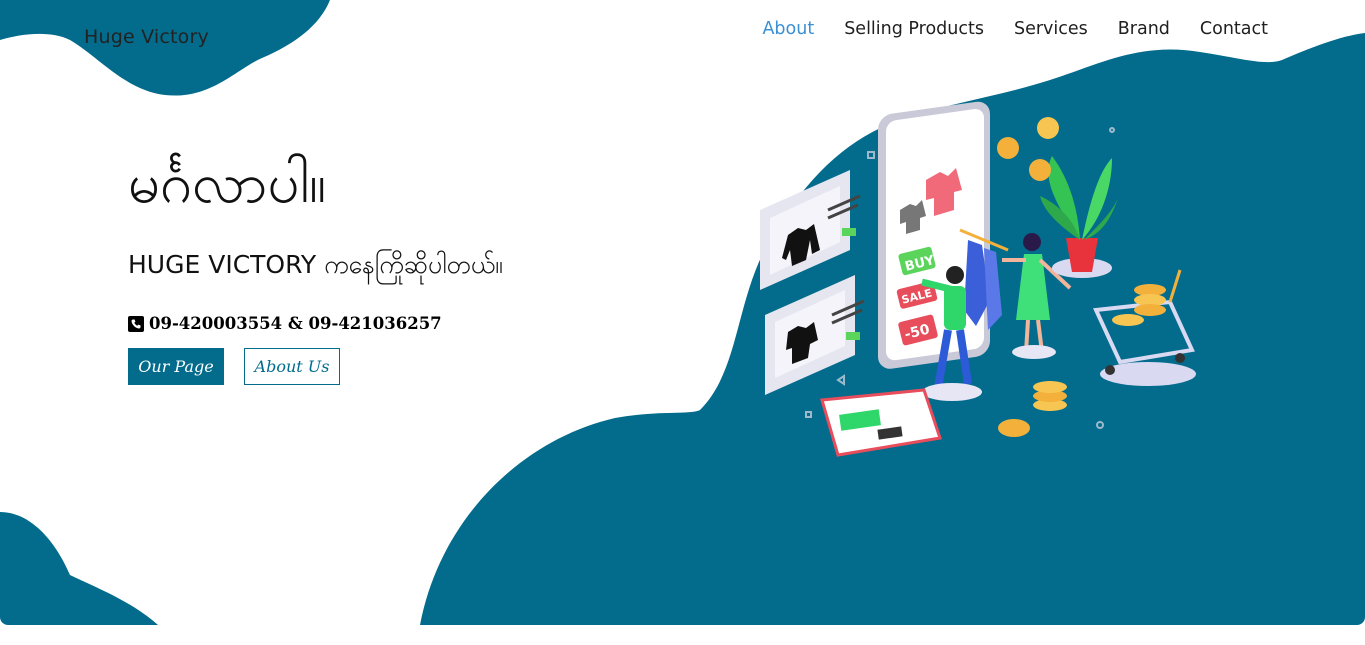  I want to click on phone-icon, so click(136, 323).